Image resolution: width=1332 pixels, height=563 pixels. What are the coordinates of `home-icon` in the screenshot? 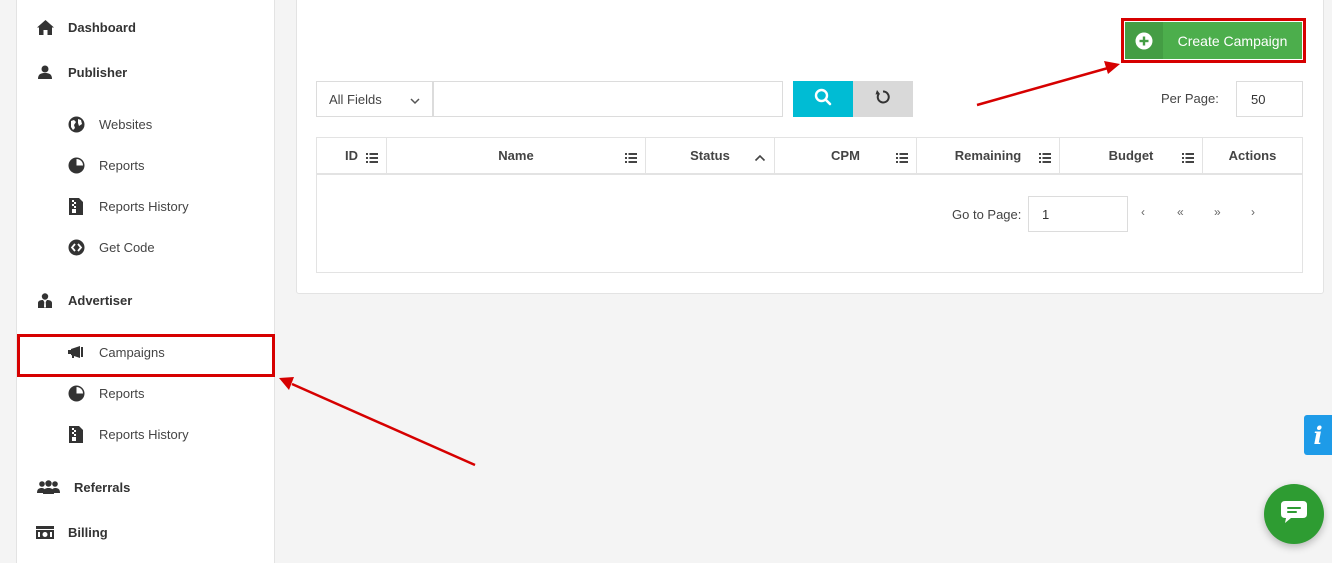 It's located at (45, 27).